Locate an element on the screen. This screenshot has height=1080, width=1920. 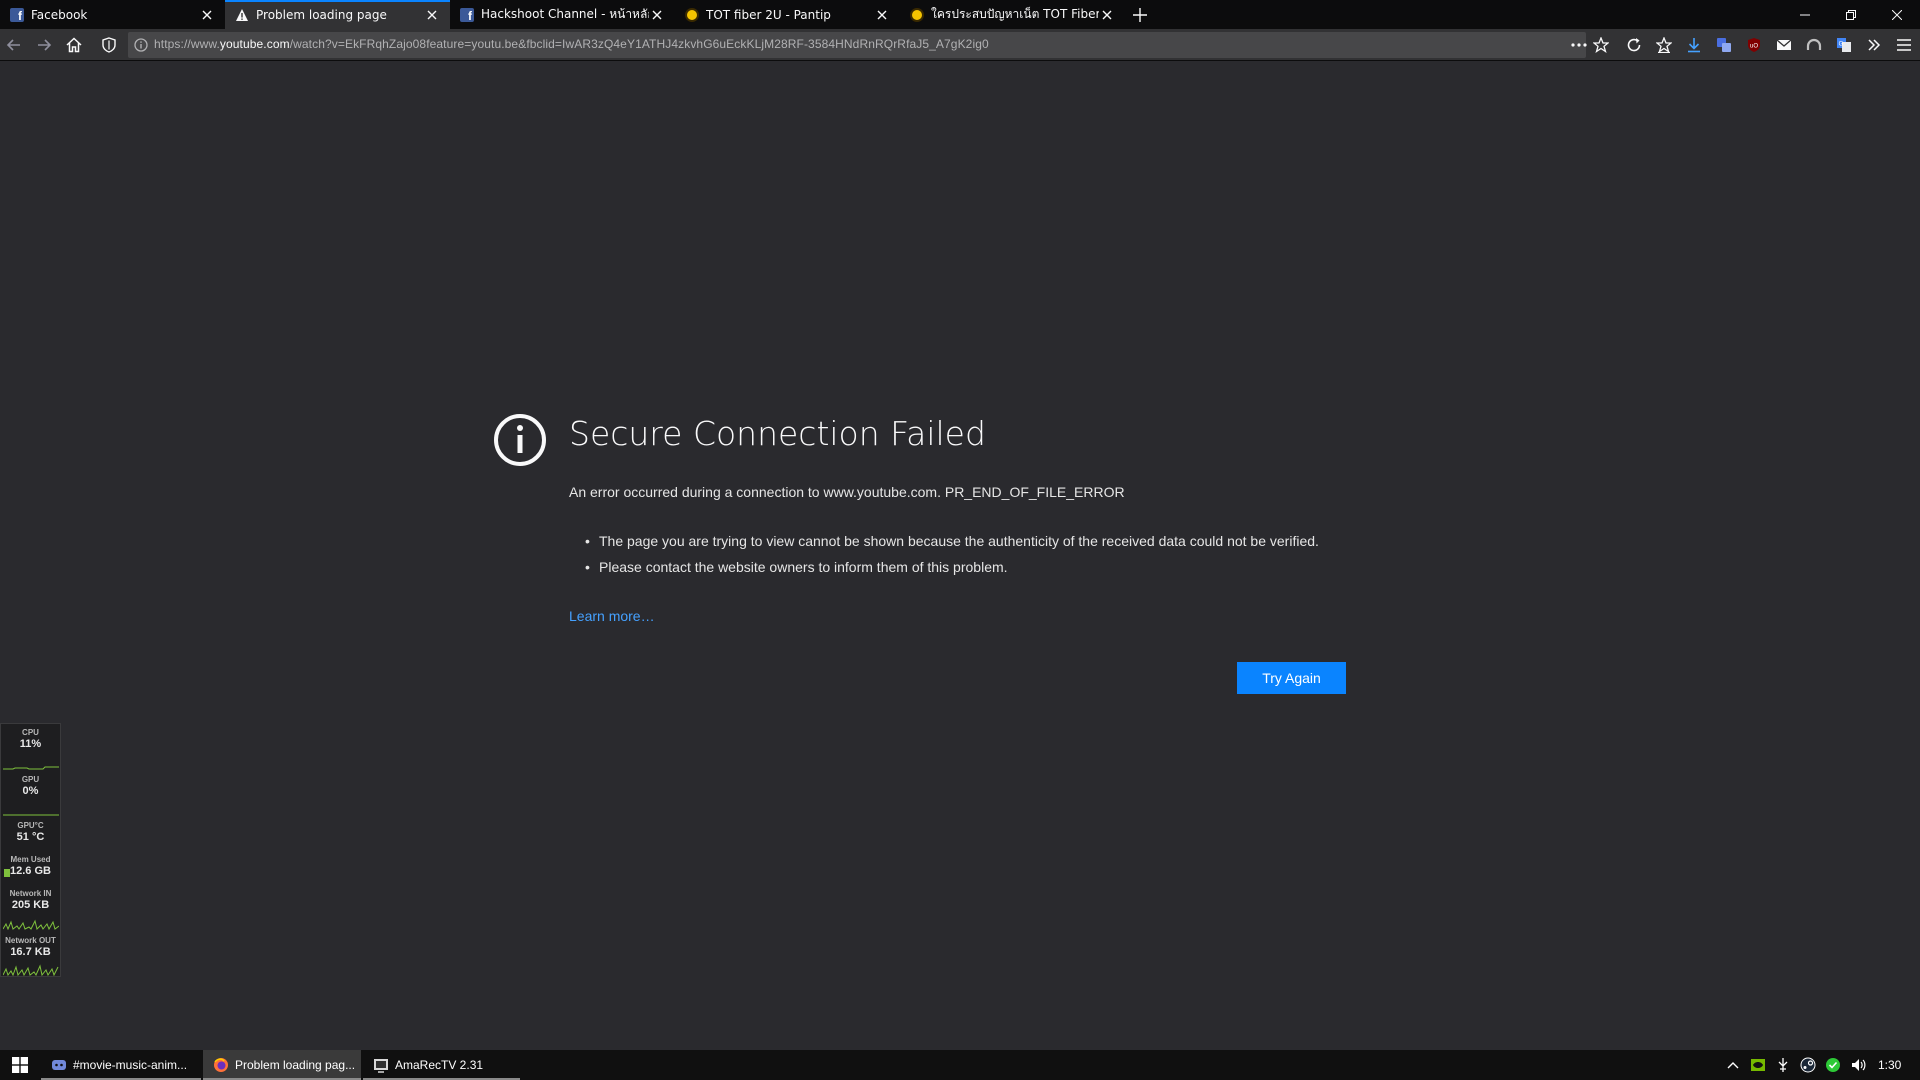
library-button is located at coordinates (1664, 45).